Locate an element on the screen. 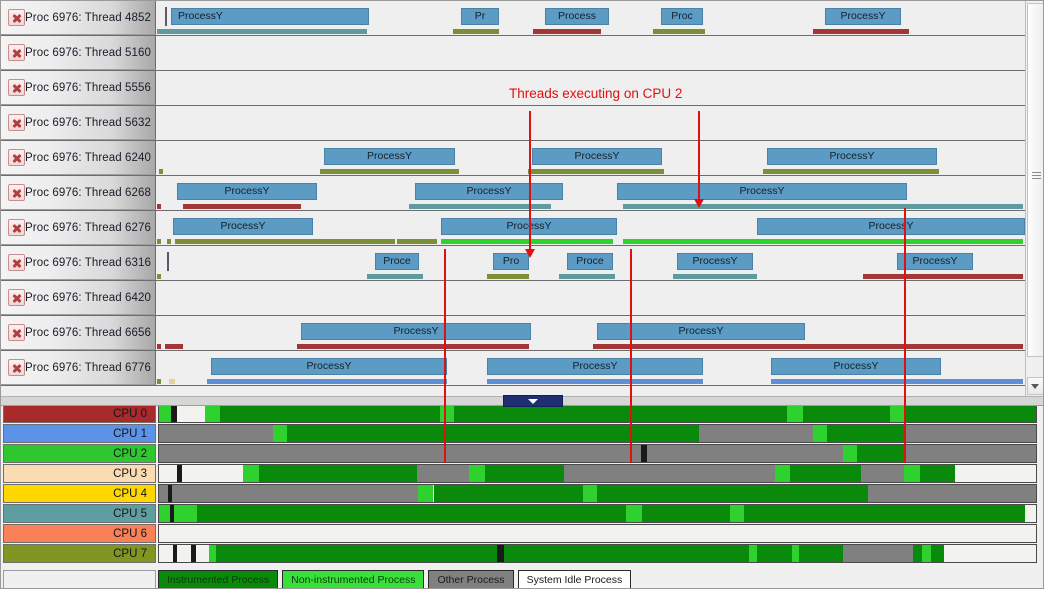  thread-activity-bar: Process is located at coordinates (577, 16).